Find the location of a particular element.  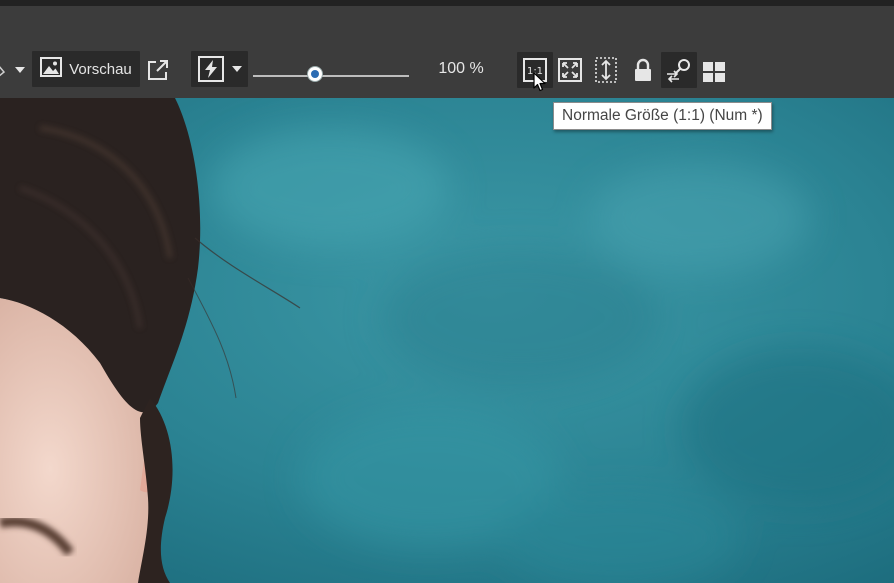

compare-button is located at coordinates (679, 70).